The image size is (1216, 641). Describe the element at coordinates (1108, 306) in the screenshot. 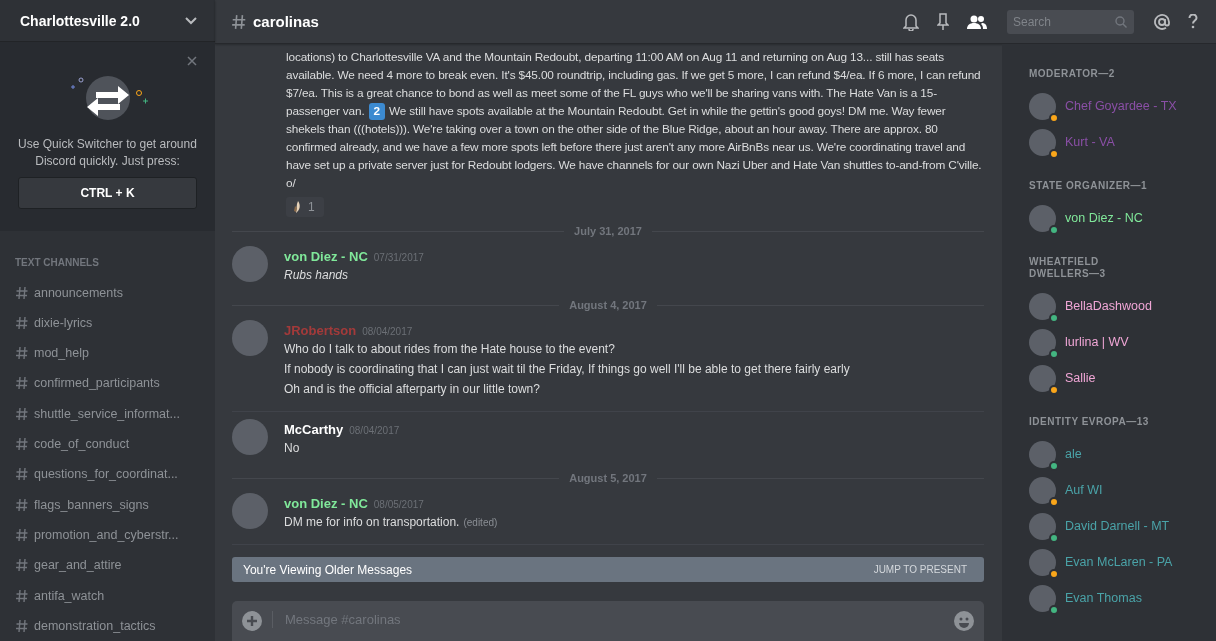

I see `member-name: BellaDashwood` at that location.